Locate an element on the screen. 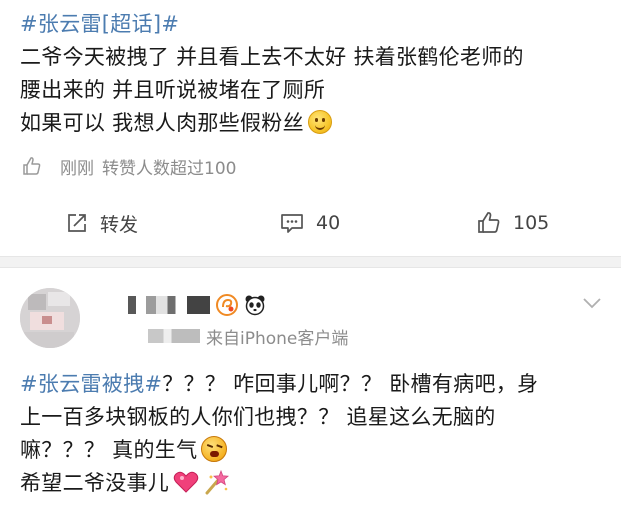  post-text-line: #张云雷被拽#？？？ 咋回事儿啊？？ 卧槽有病吧，身 is located at coordinates (315, 384).